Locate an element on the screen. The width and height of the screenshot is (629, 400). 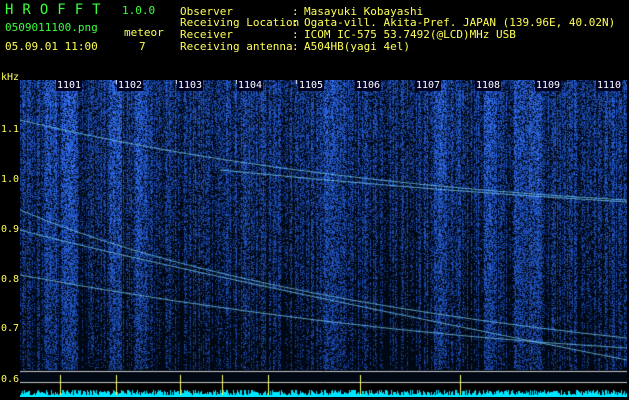
x-tick-label: 1103 is located at coordinates (190, 85).